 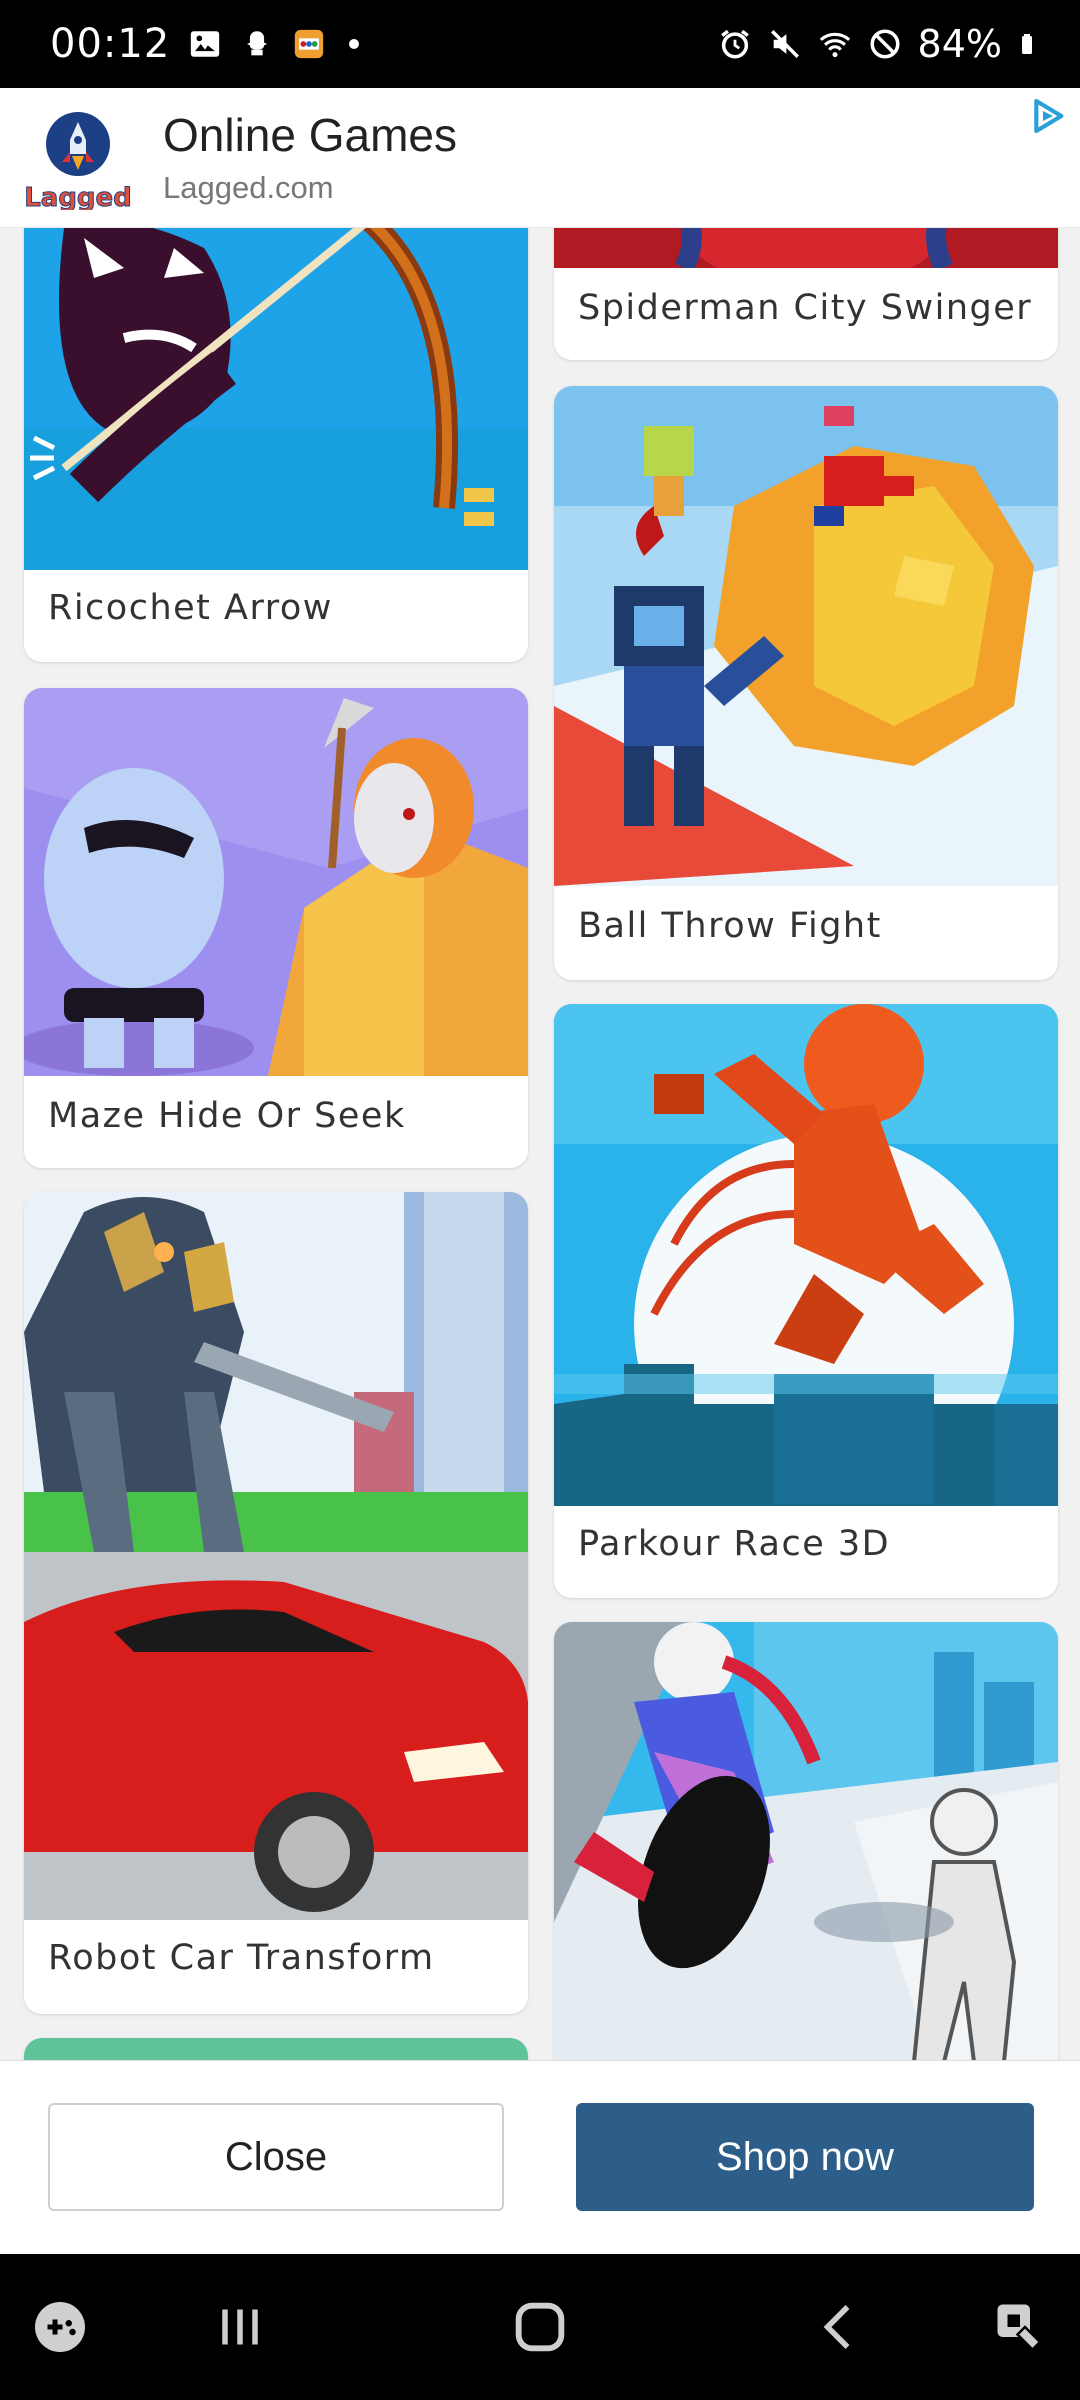 I want to click on status-time: 00:12, so click(x=110, y=44).